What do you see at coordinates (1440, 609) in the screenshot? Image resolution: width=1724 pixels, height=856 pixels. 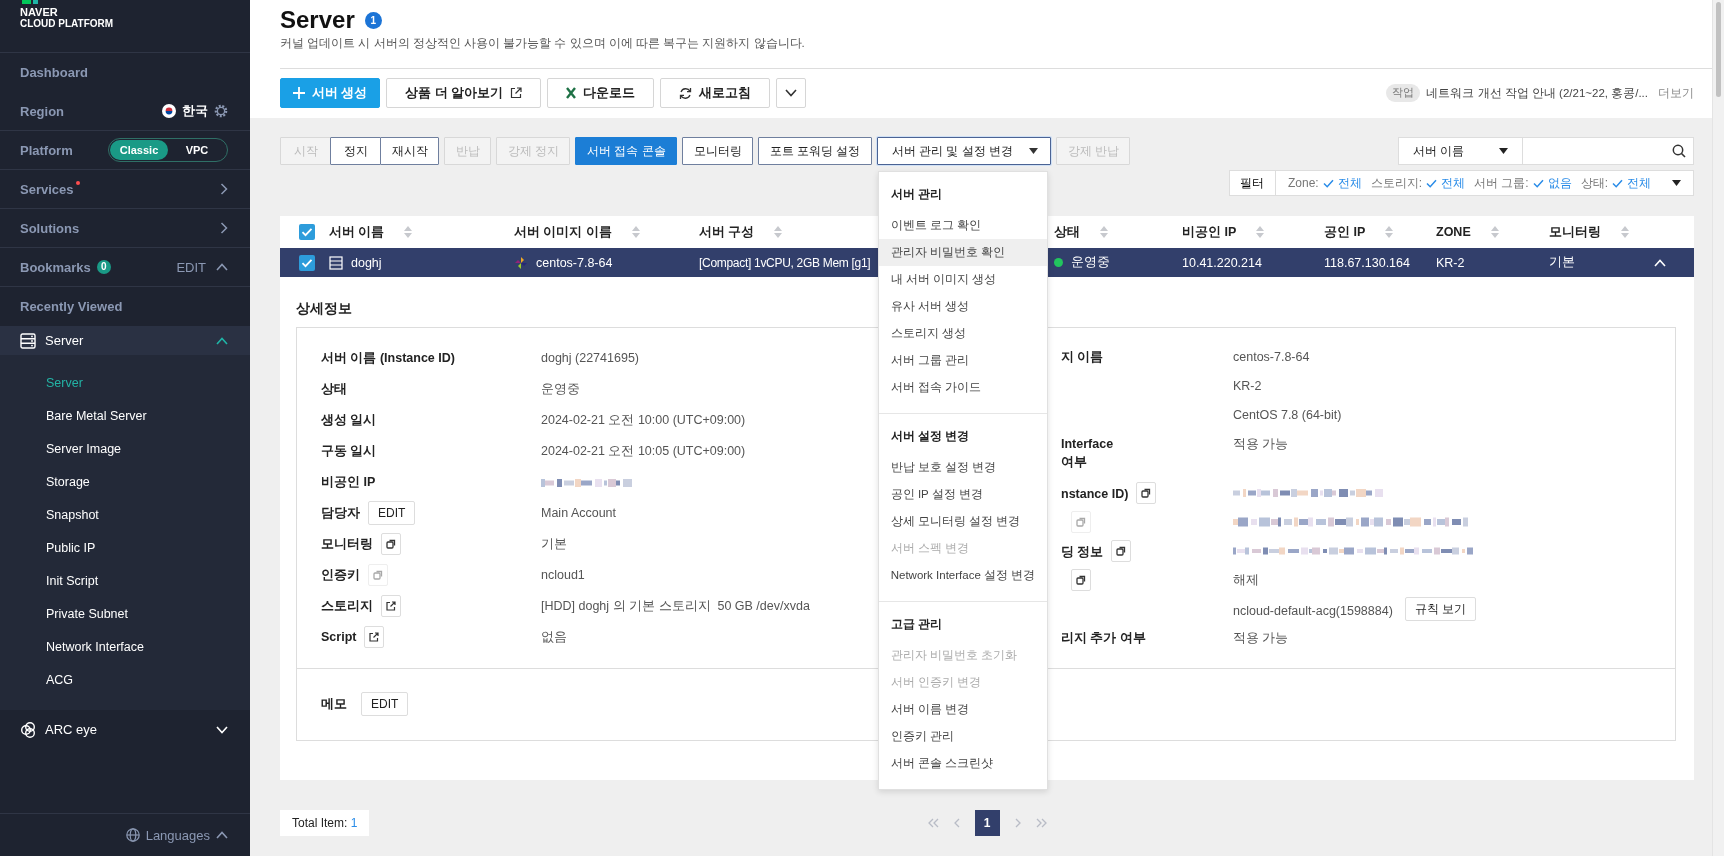 I see `rules-button: 규칙 보기` at bounding box center [1440, 609].